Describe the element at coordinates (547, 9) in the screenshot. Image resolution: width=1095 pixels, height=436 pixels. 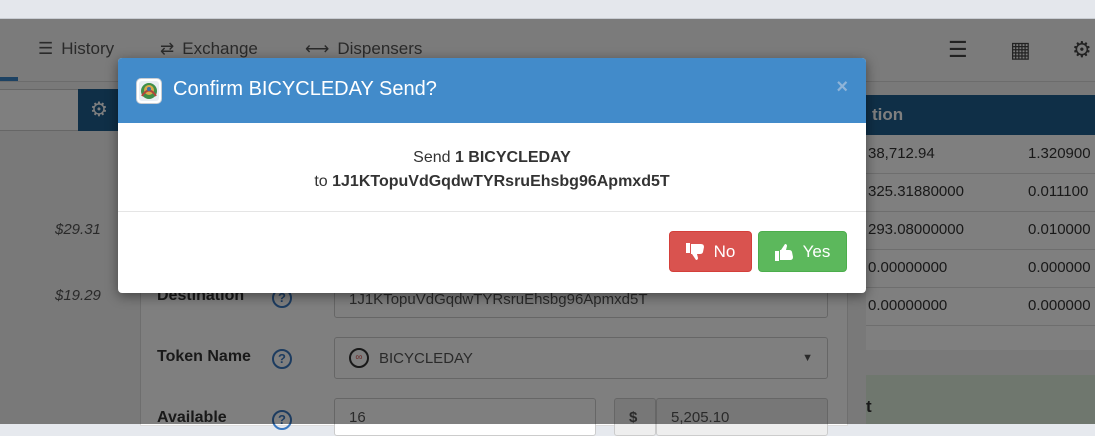
I see `browser-top-strip` at that location.